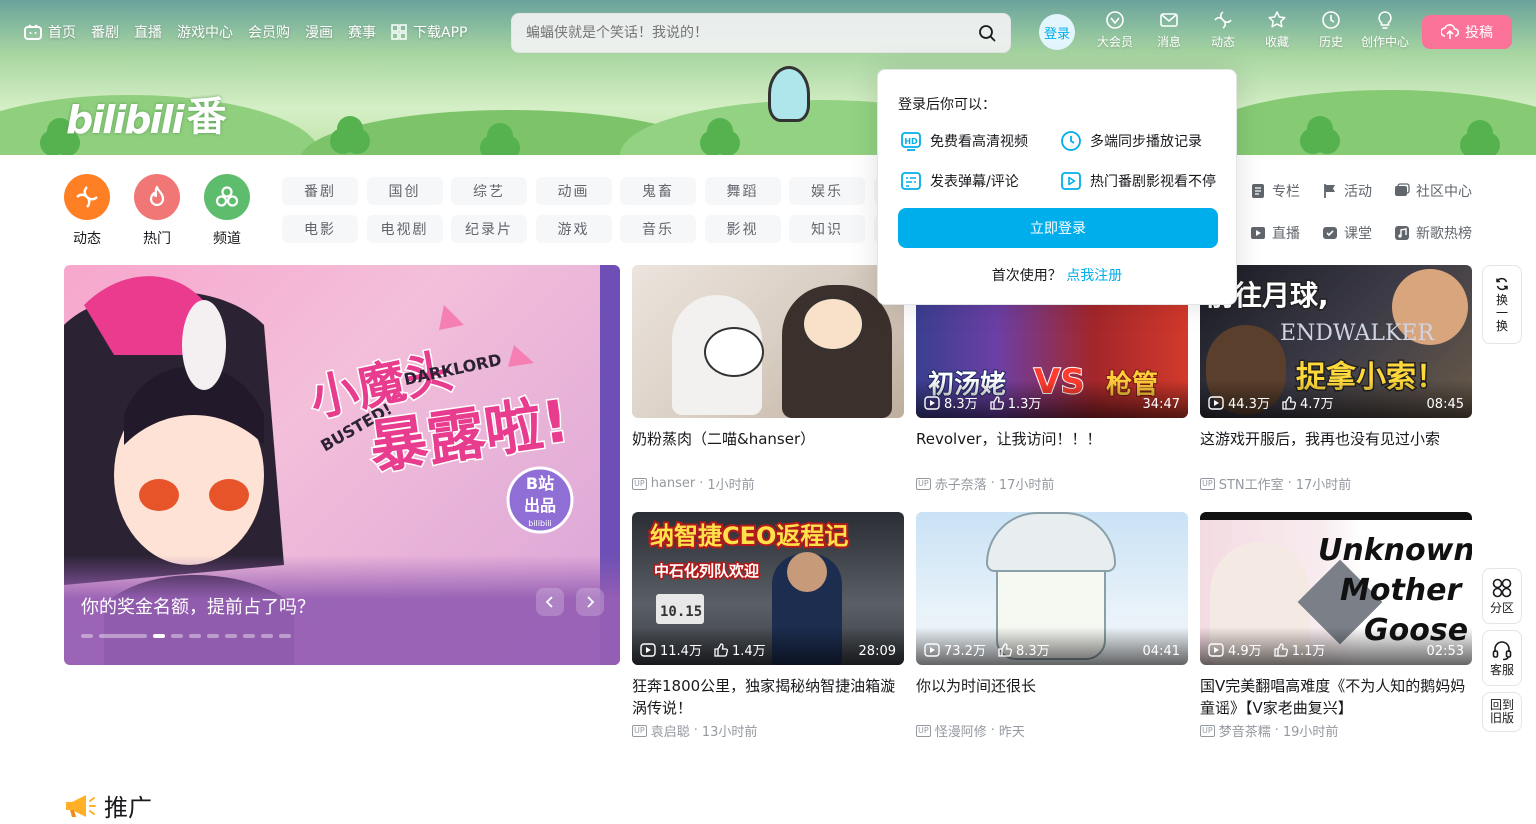 Image resolution: width=1536 pixels, height=824 pixels. I want to click on nav-item-game: 游戏中心, so click(205, 32).